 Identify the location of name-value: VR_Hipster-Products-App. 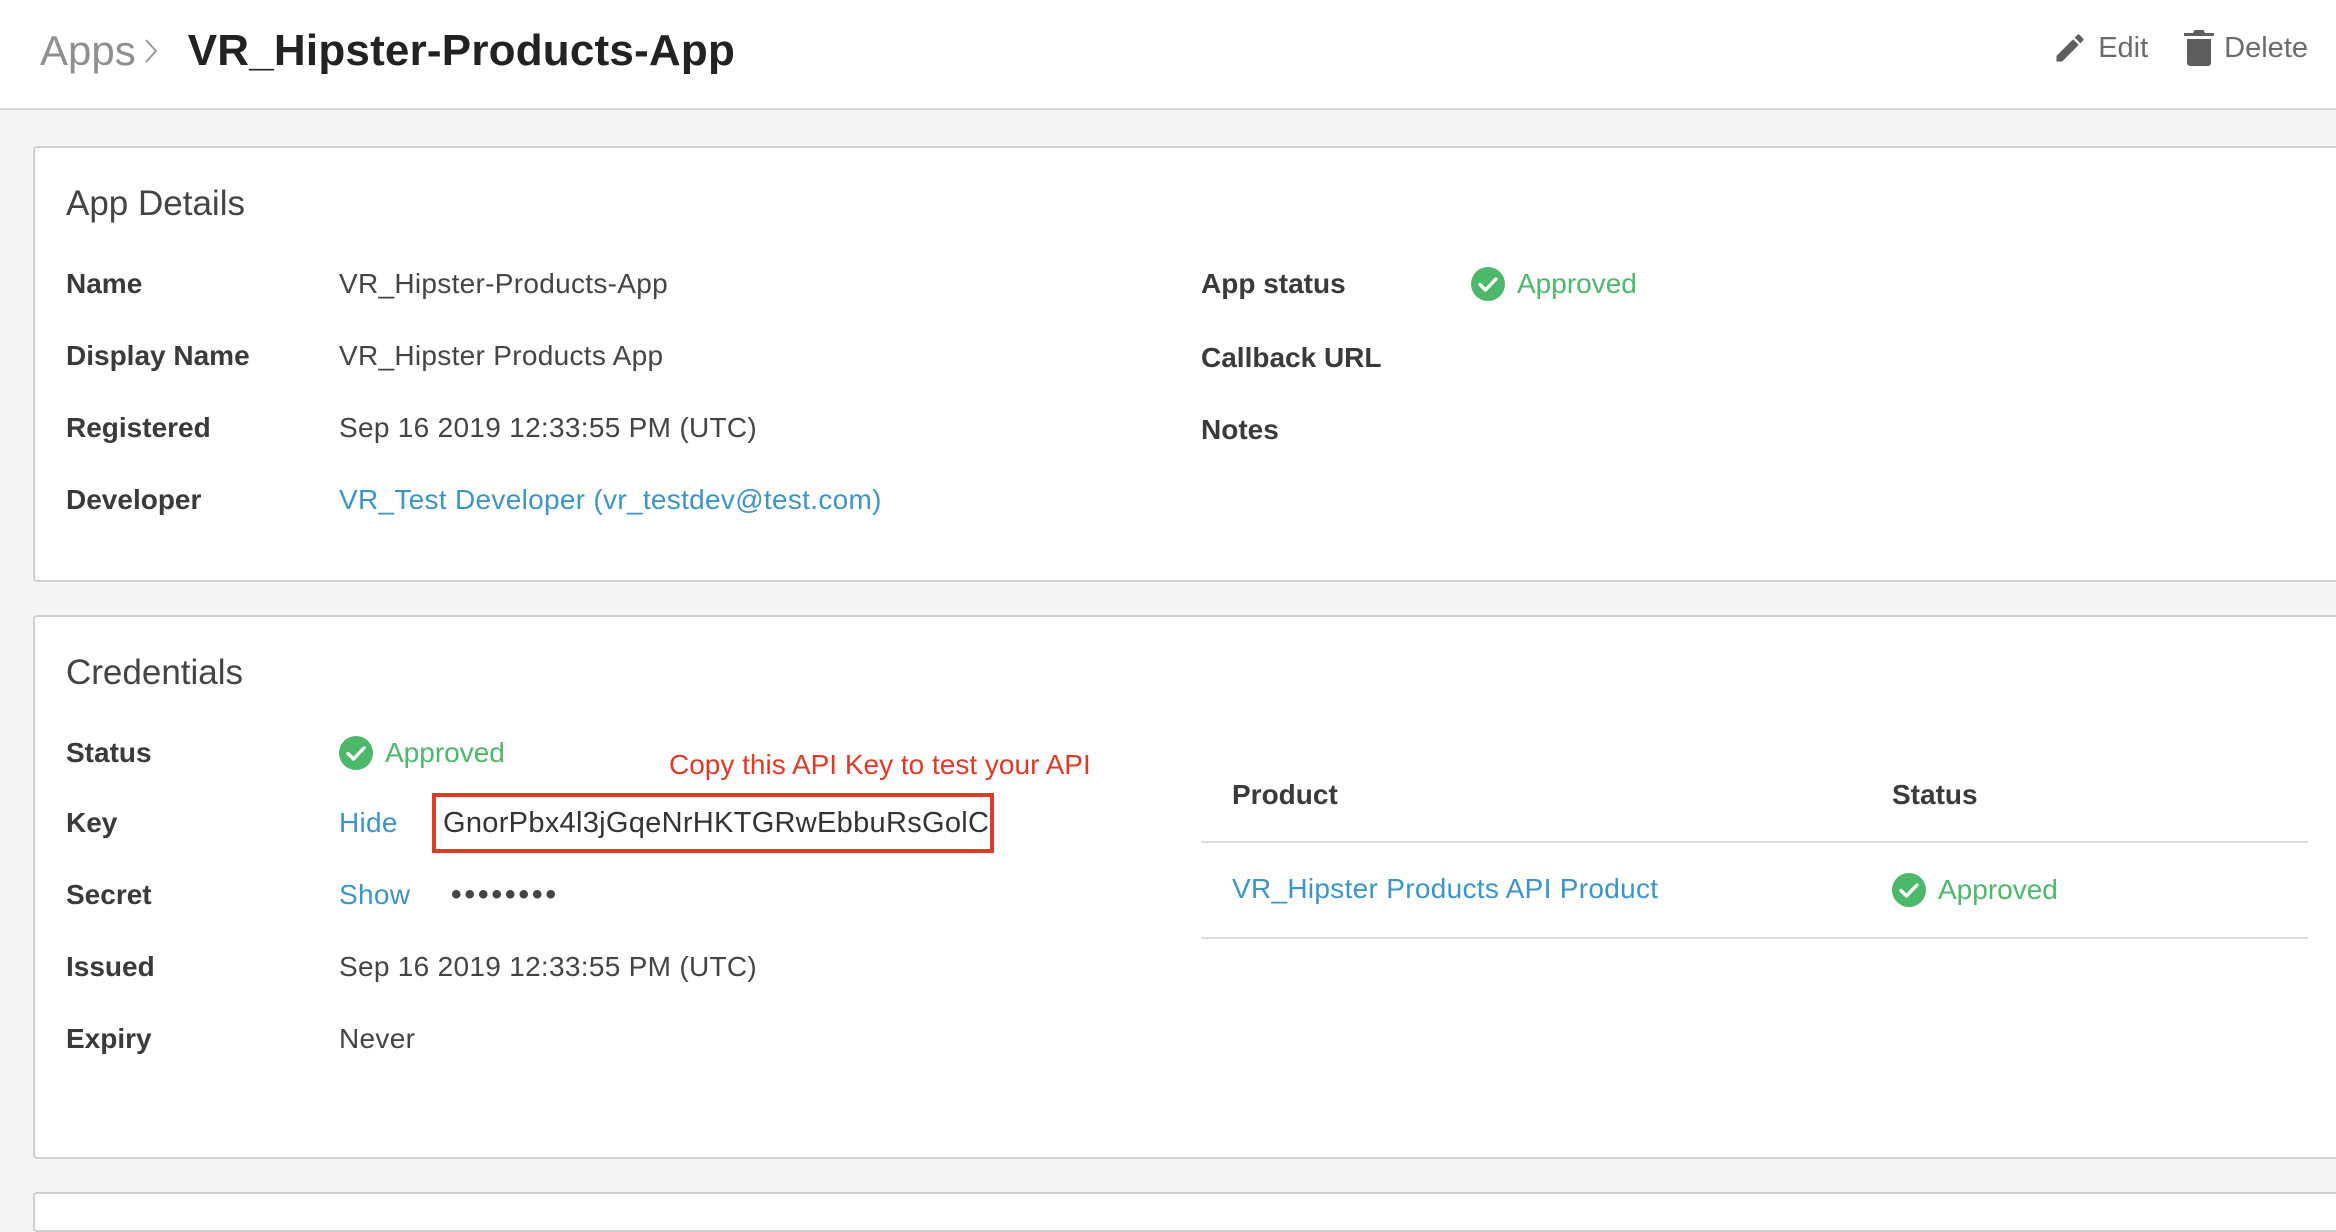
(504, 283).